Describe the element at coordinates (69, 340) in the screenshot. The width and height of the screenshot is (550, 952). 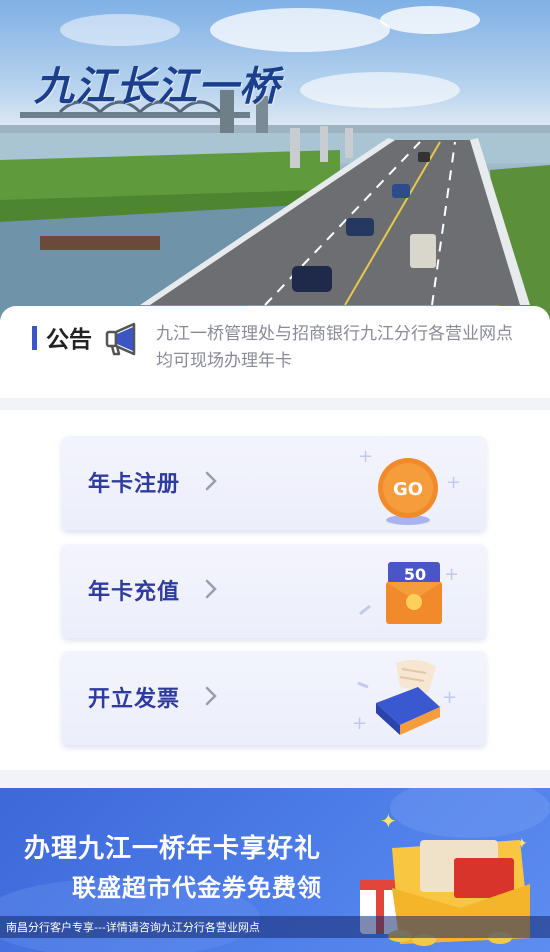
I see `notice-title: 公告` at that location.